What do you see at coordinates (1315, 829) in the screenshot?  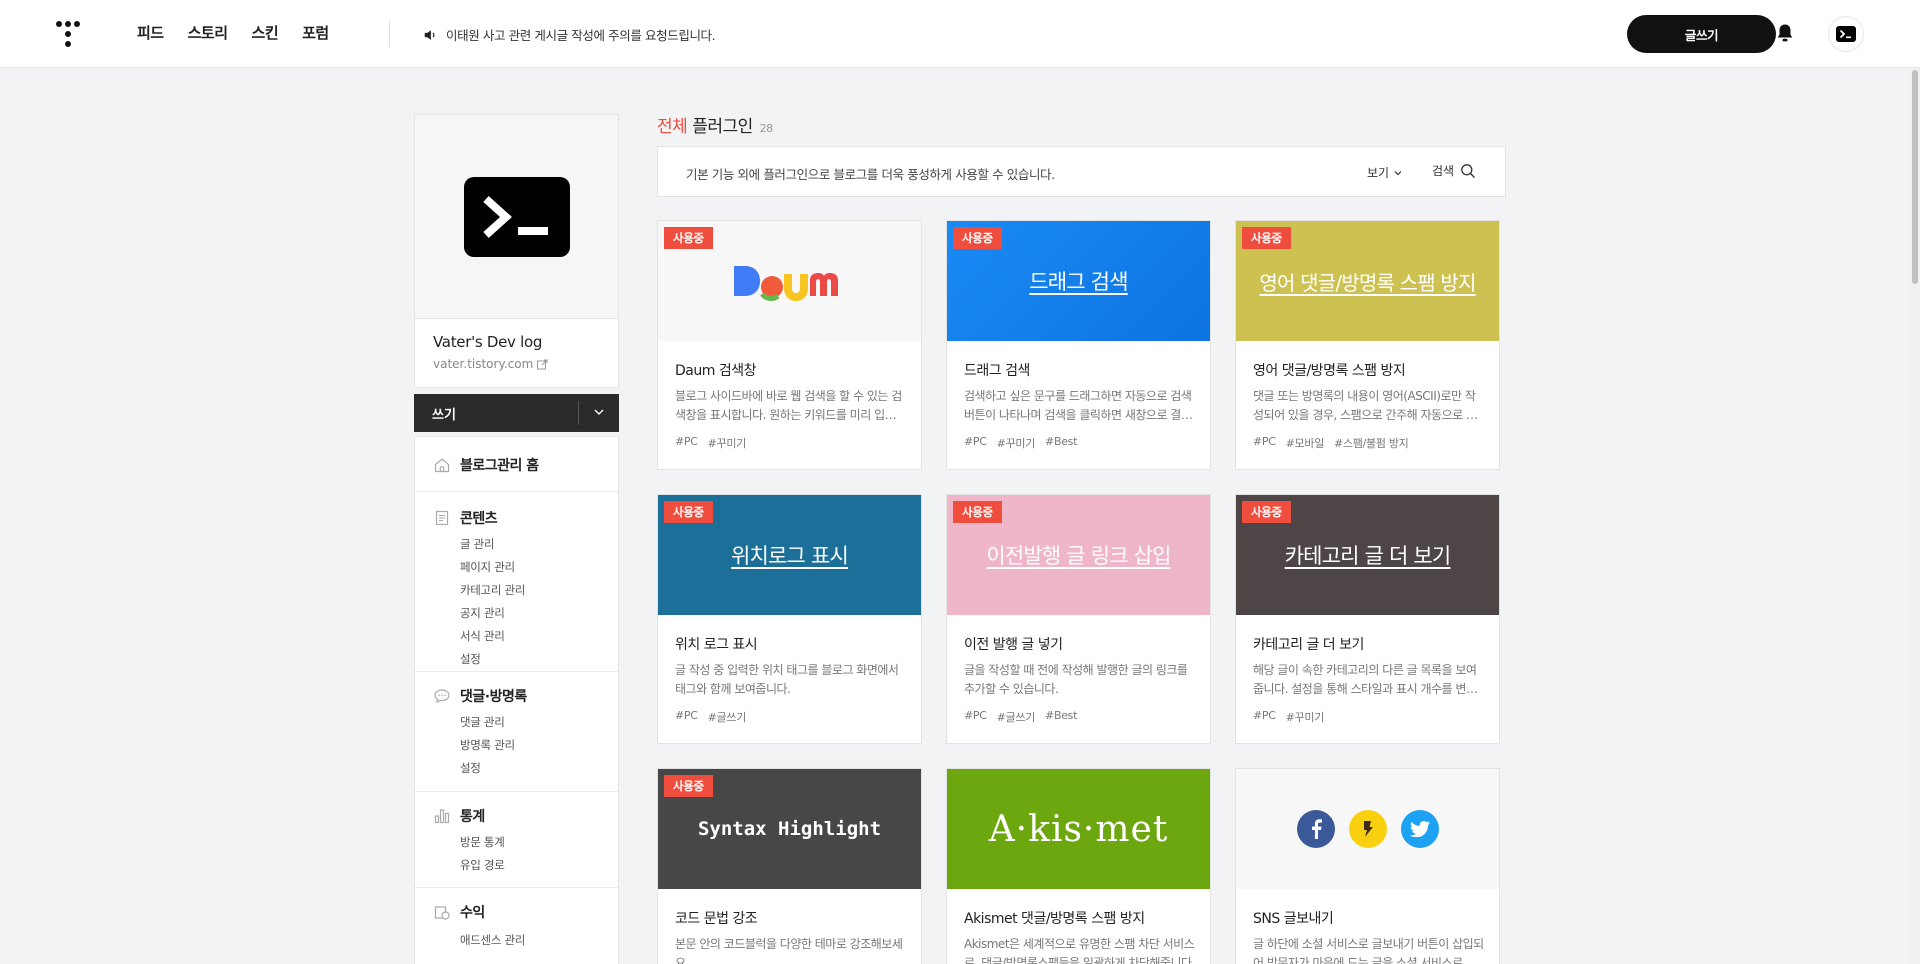 I see `facebook-icon` at bounding box center [1315, 829].